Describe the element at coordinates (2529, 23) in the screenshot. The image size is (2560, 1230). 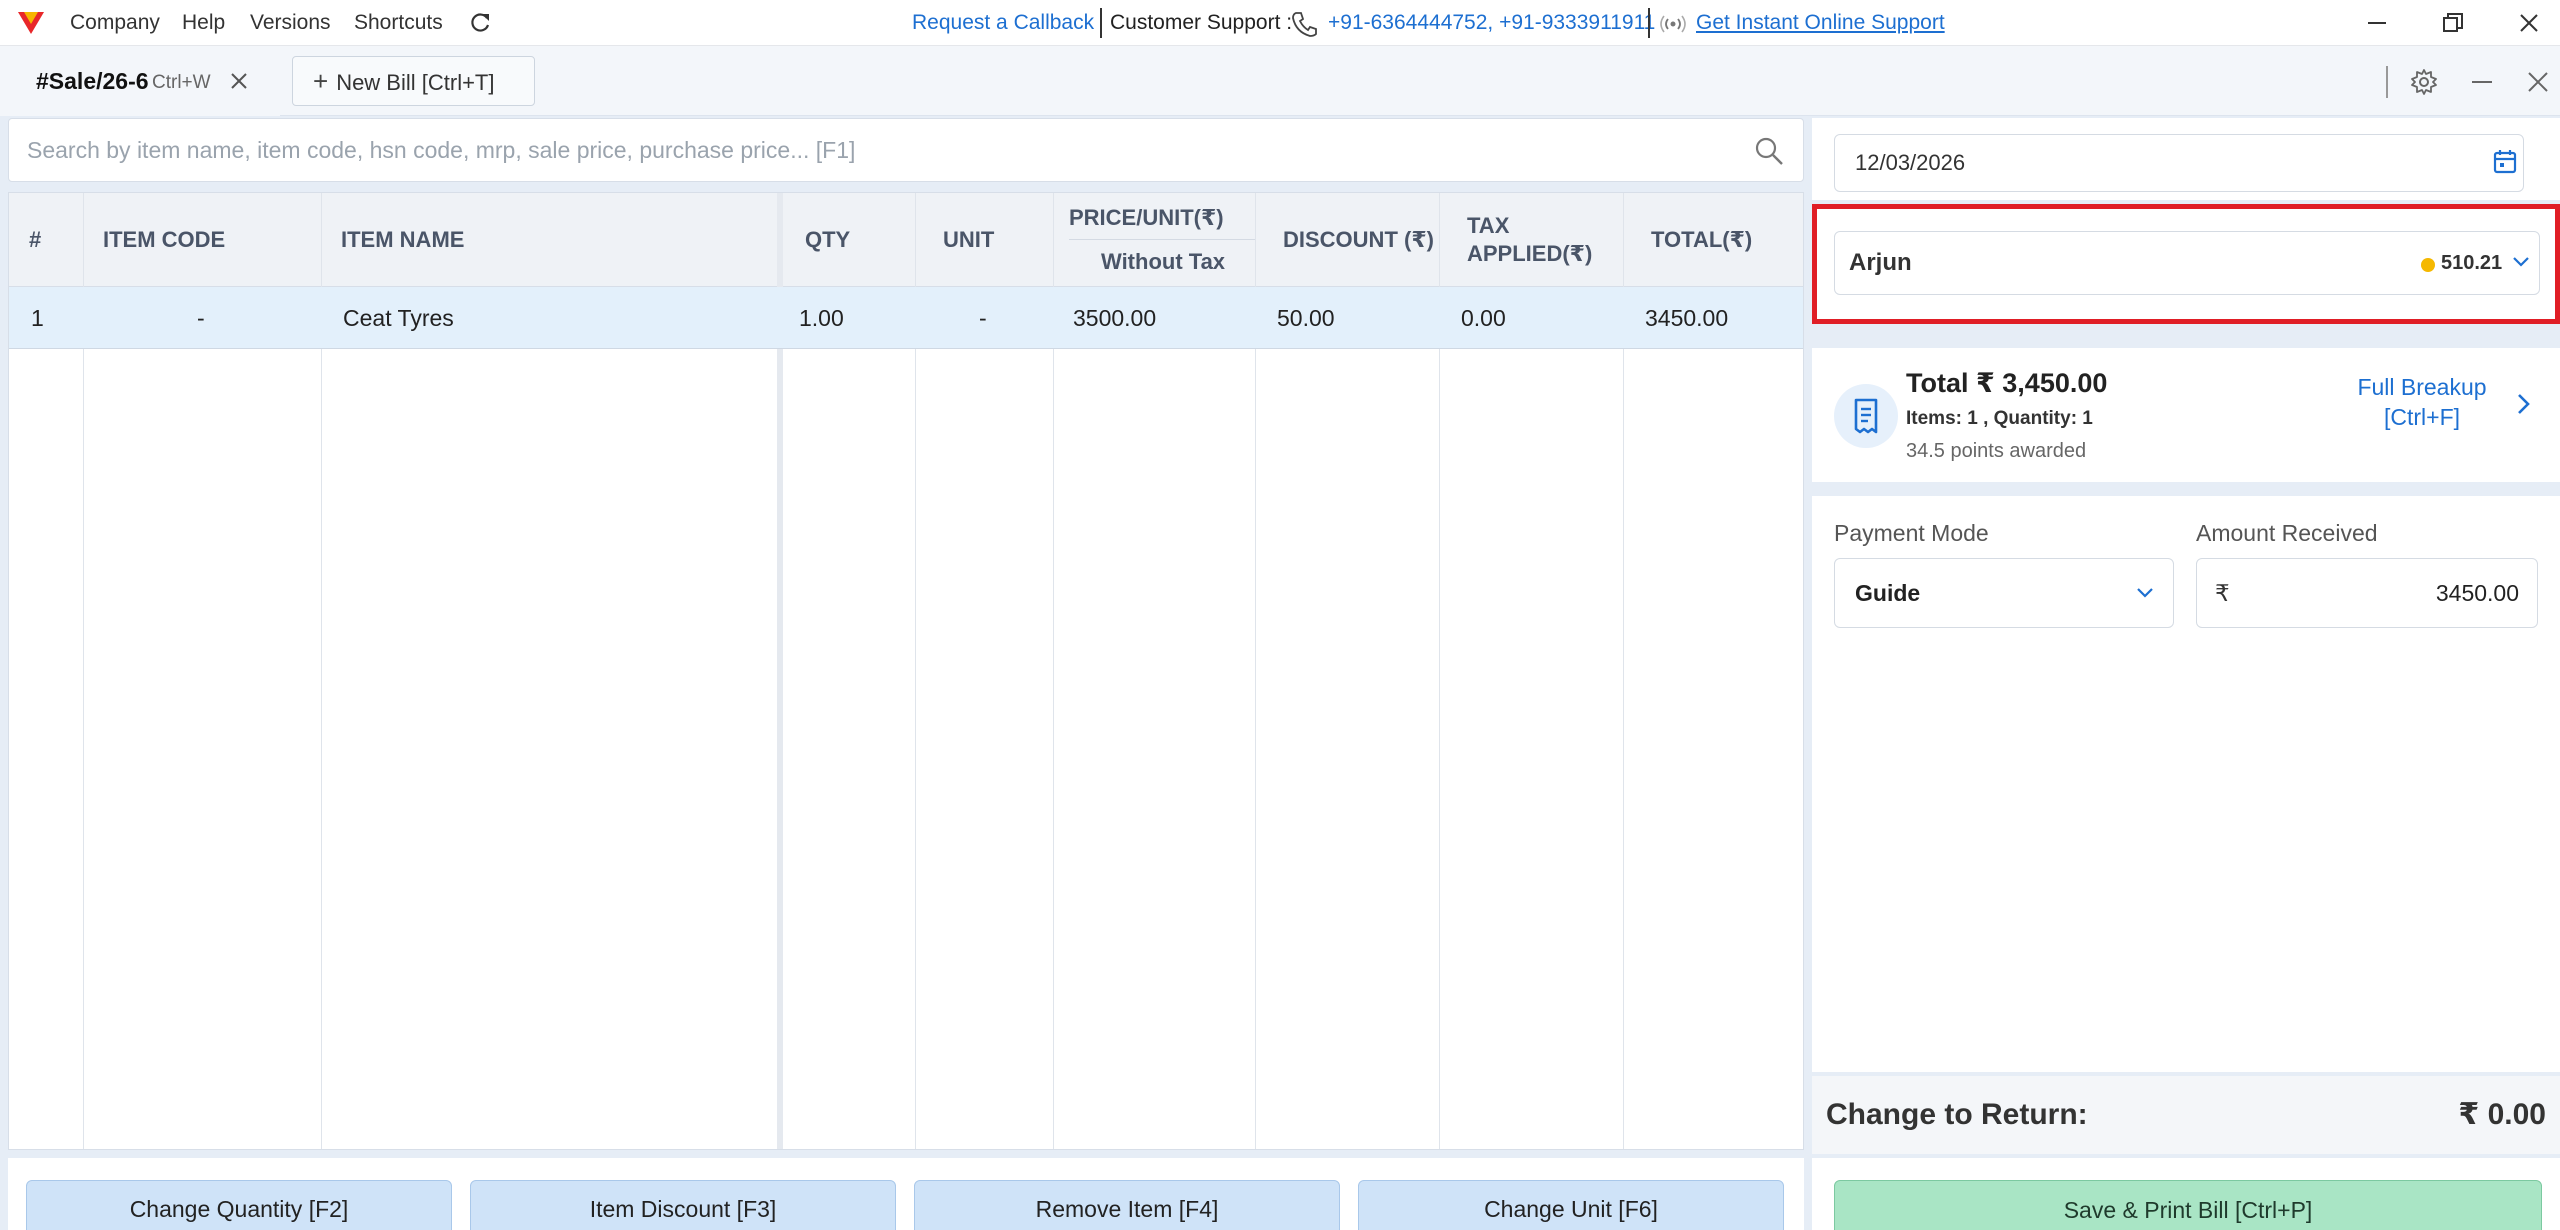
I see `close-window-icon` at that location.